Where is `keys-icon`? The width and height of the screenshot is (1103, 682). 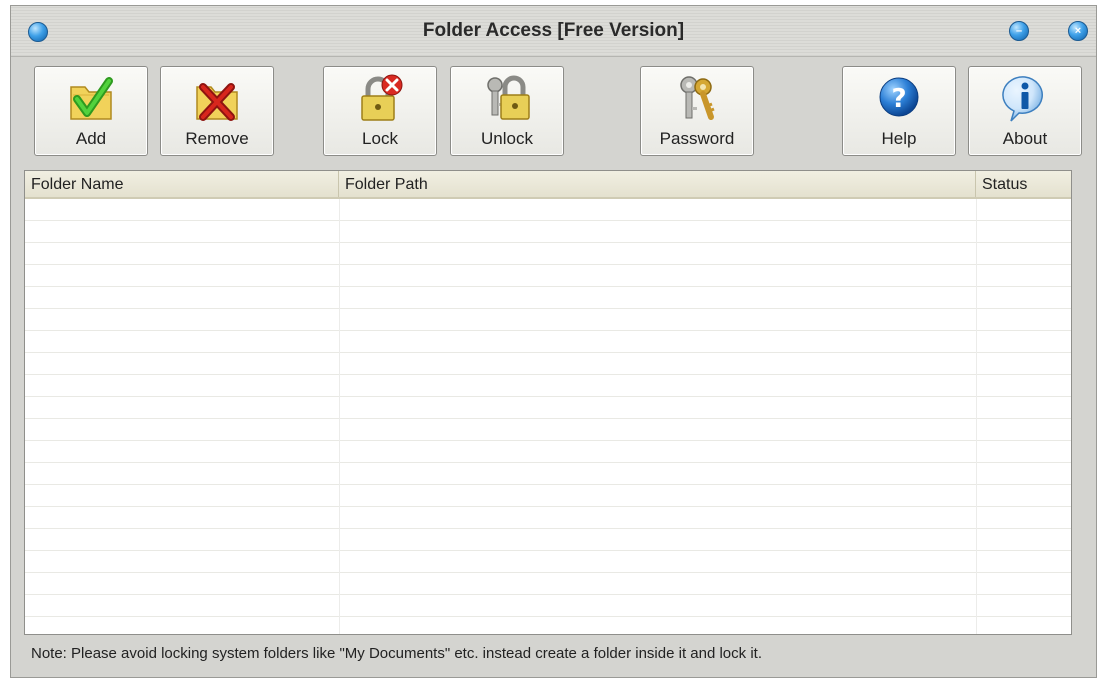
keys-icon is located at coordinates (697, 99).